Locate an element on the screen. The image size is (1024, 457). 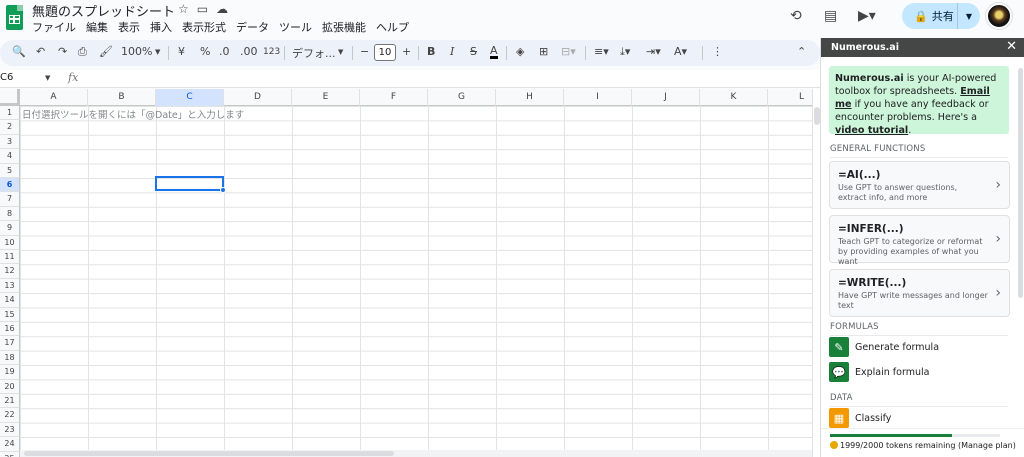
text-wrapping-icon: ⇥▾ is located at coordinates (653, 51).